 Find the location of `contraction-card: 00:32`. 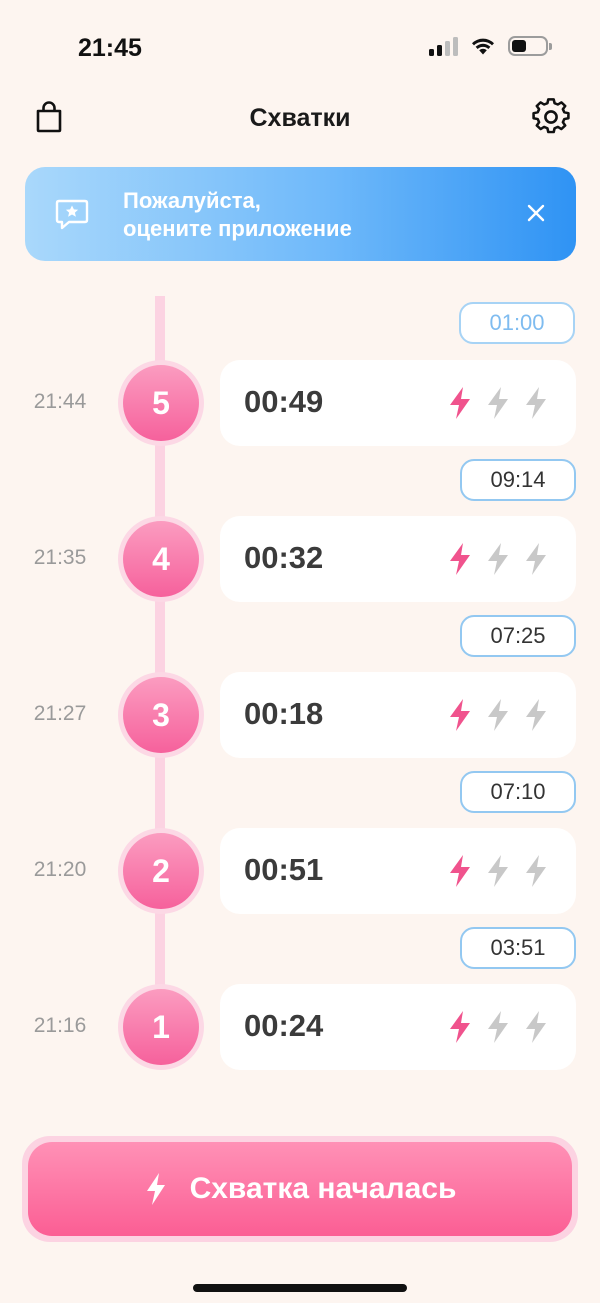

contraction-card: 00:32 is located at coordinates (398, 559).